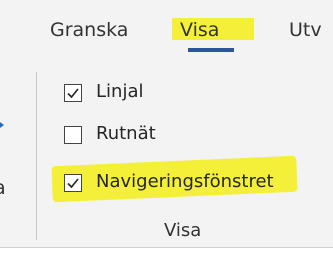  What do you see at coordinates (3, 188) in the screenshot?
I see `partial-label: a` at bounding box center [3, 188].